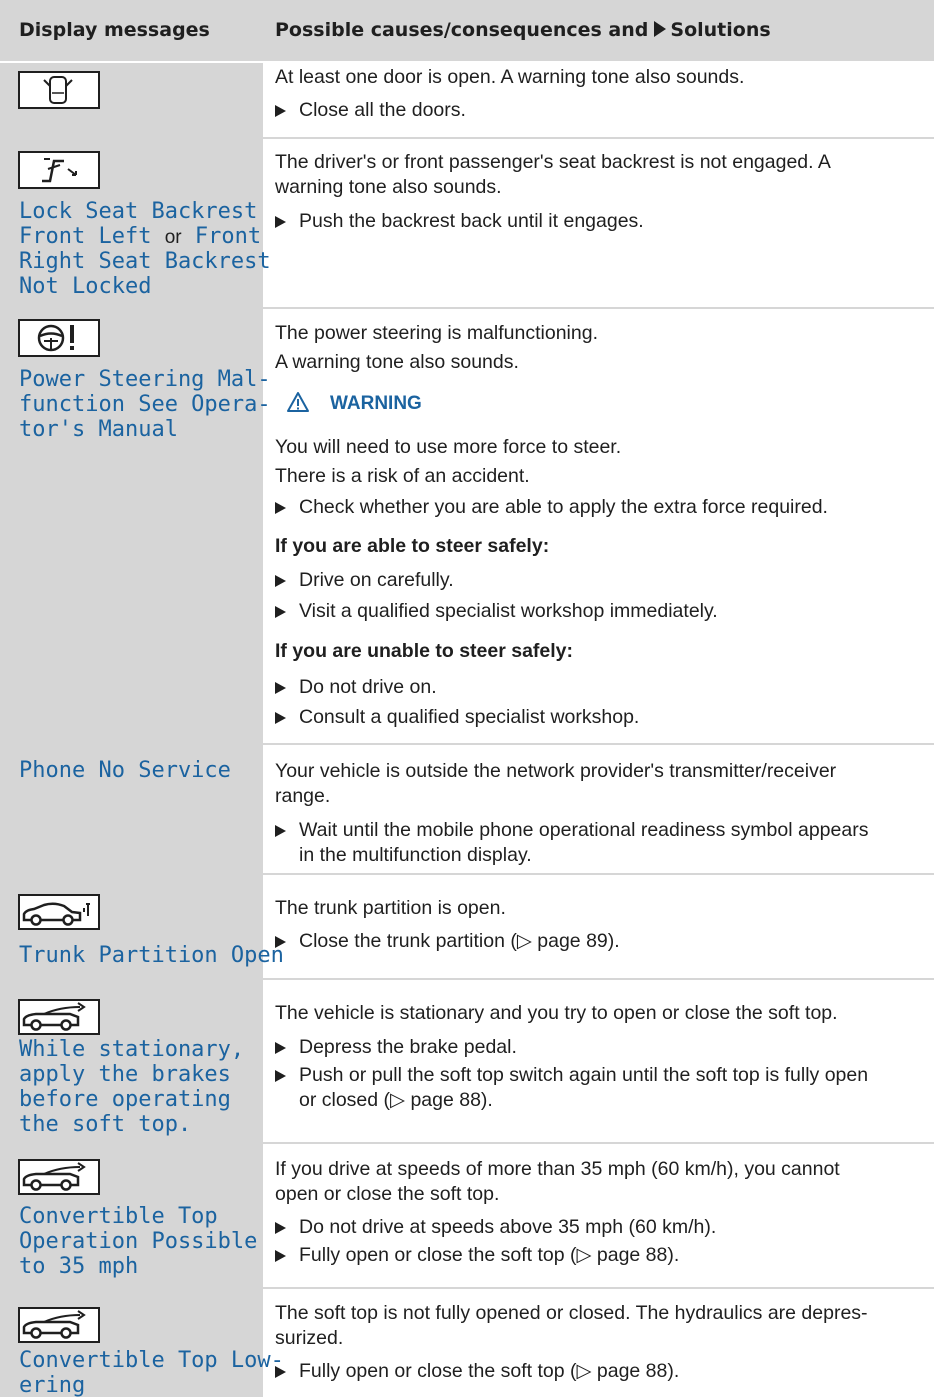 The width and height of the screenshot is (934, 1398). I want to click on row-description: open or close the soft top., so click(387, 1194).